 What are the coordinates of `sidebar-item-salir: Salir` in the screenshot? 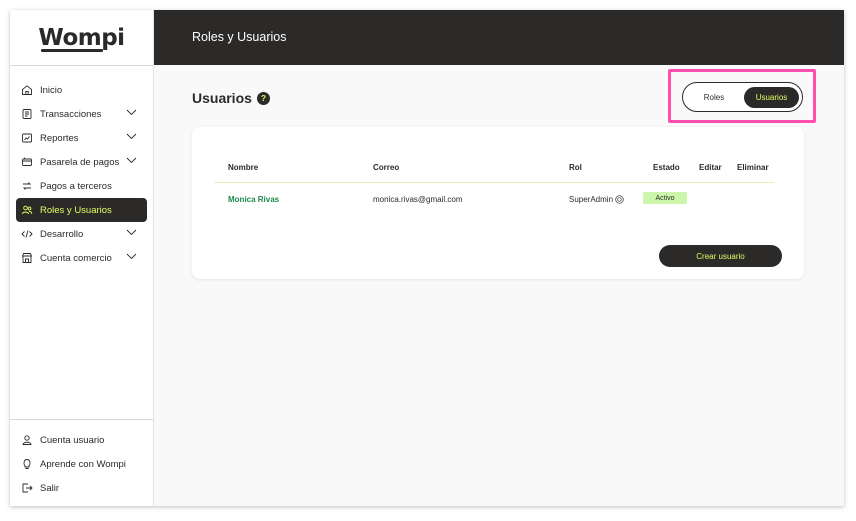 It's located at (82, 488).